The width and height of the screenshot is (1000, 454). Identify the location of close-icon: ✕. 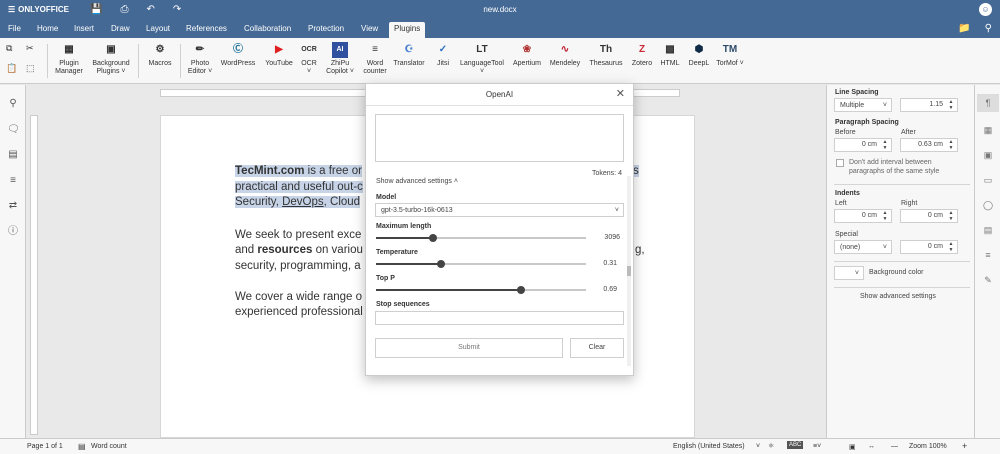
(620, 93).